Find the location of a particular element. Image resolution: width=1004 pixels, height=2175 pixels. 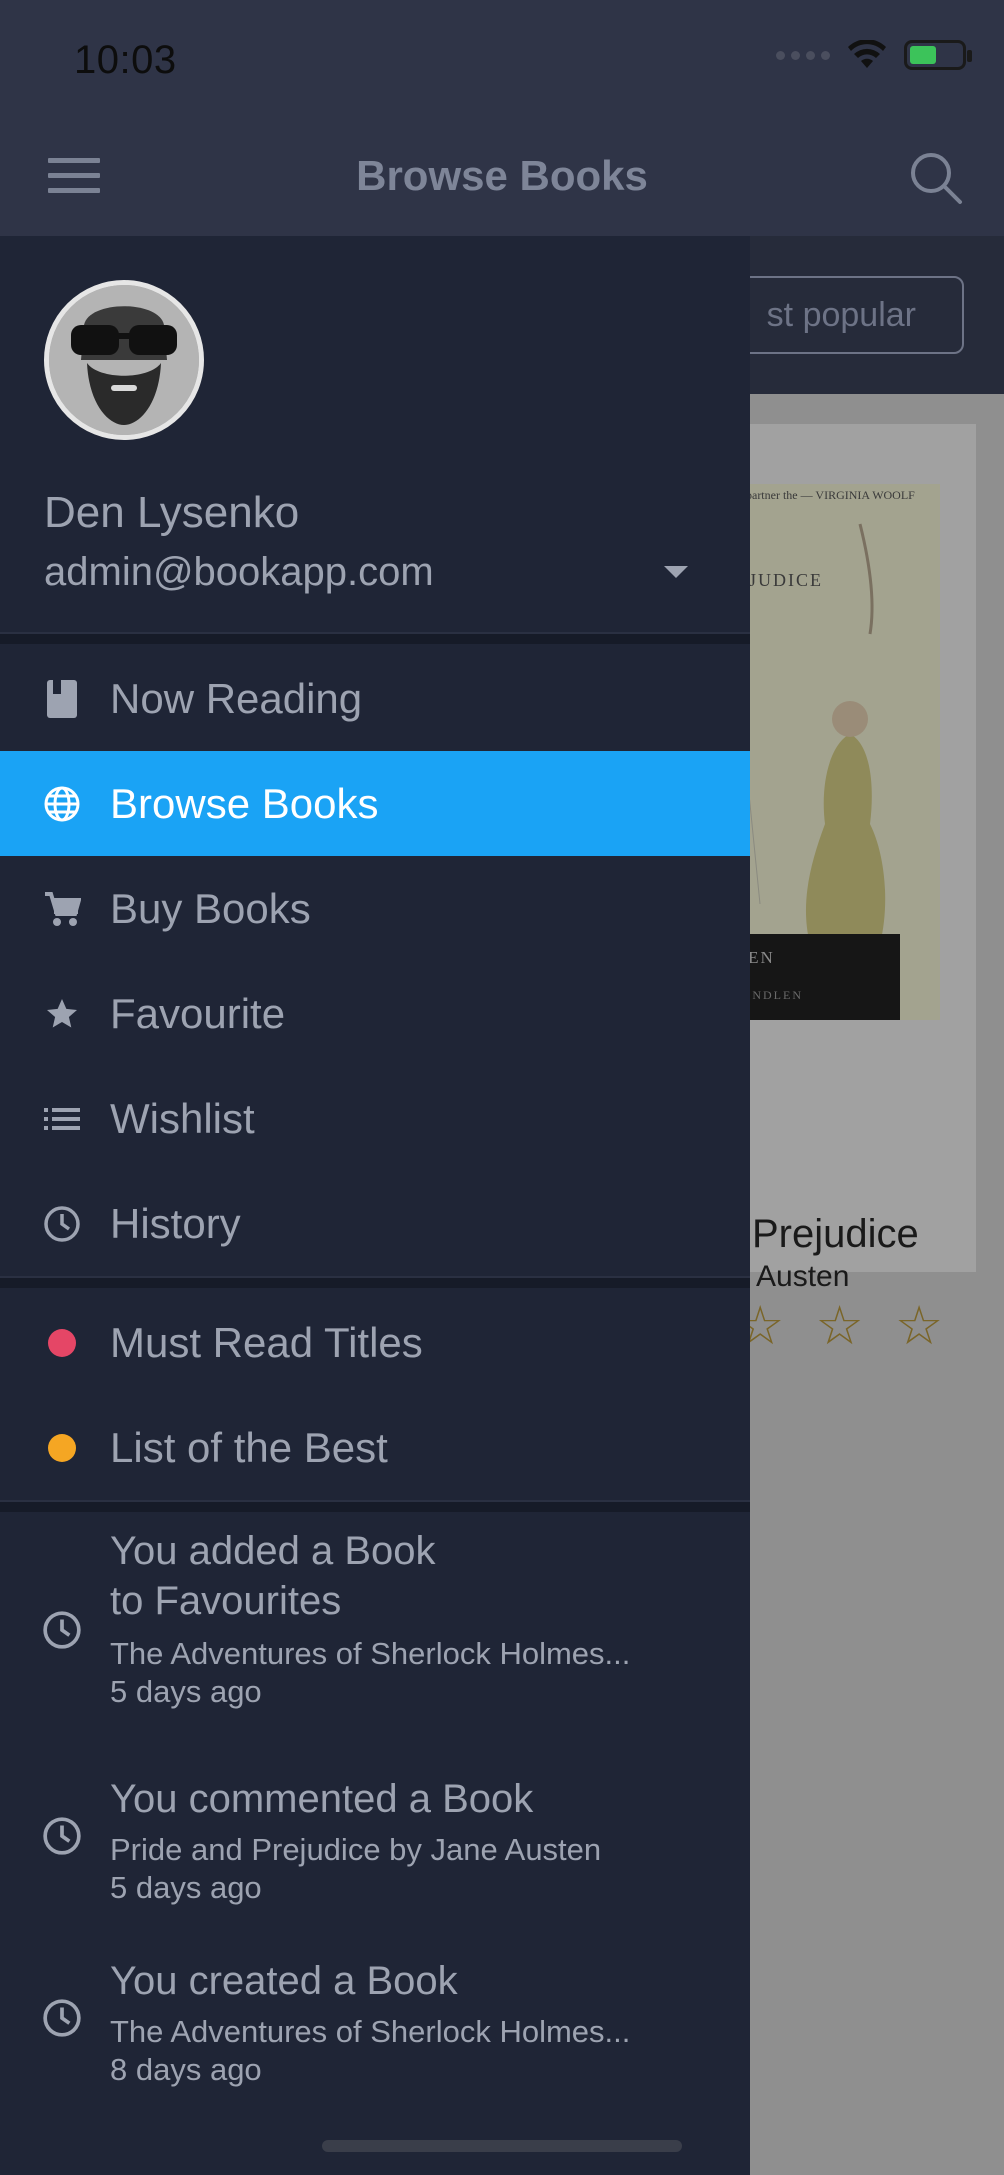

globe-icon is located at coordinates (62, 804).